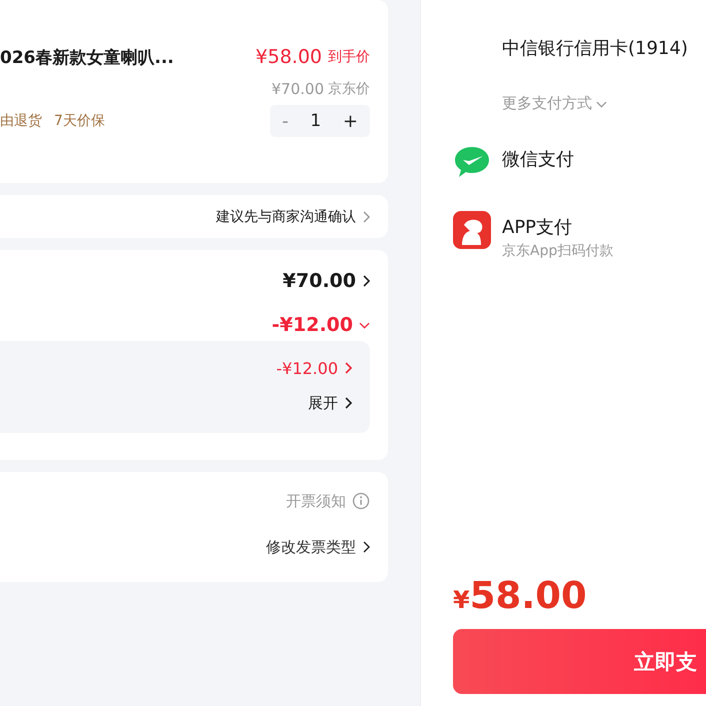 The width and height of the screenshot is (706, 706). What do you see at coordinates (21, 121) in the screenshot?
I see `service-tag: 由退货` at bounding box center [21, 121].